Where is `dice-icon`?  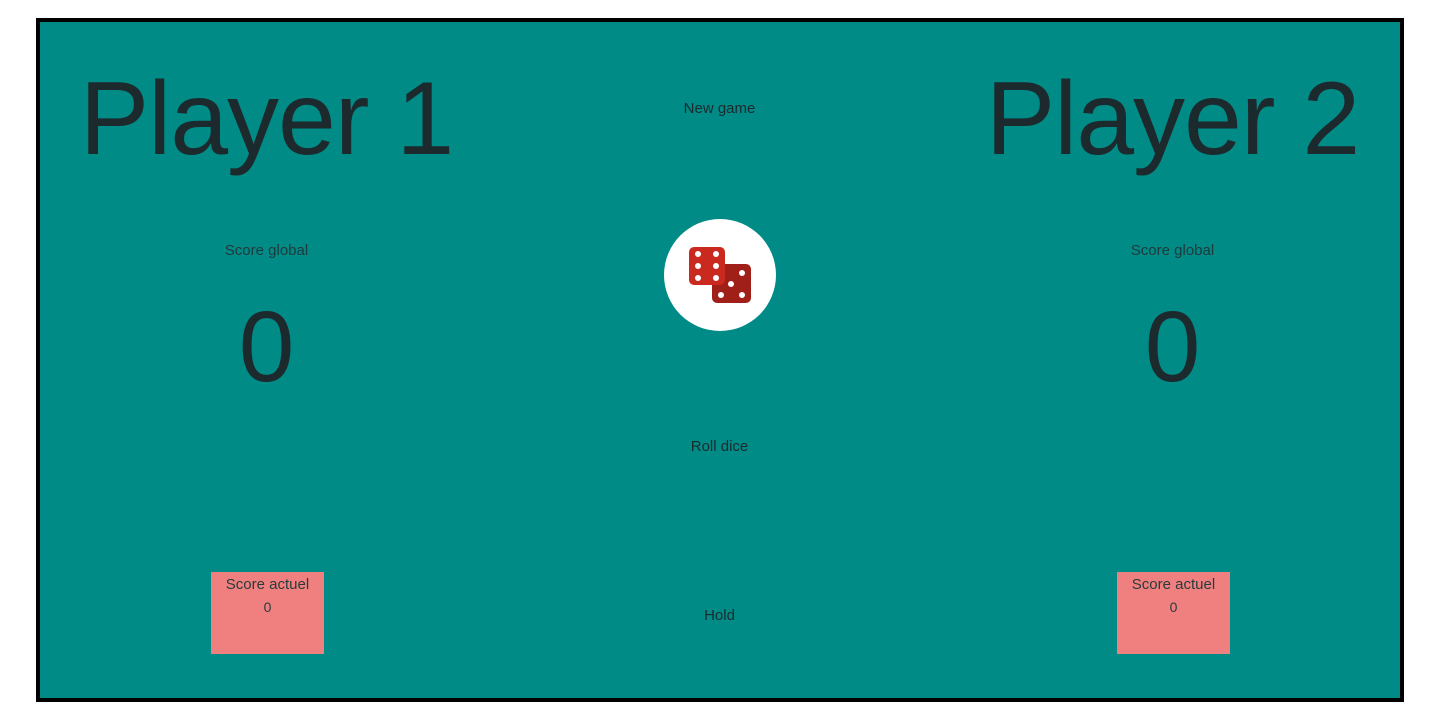 dice-icon is located at coordinates (720, 275).